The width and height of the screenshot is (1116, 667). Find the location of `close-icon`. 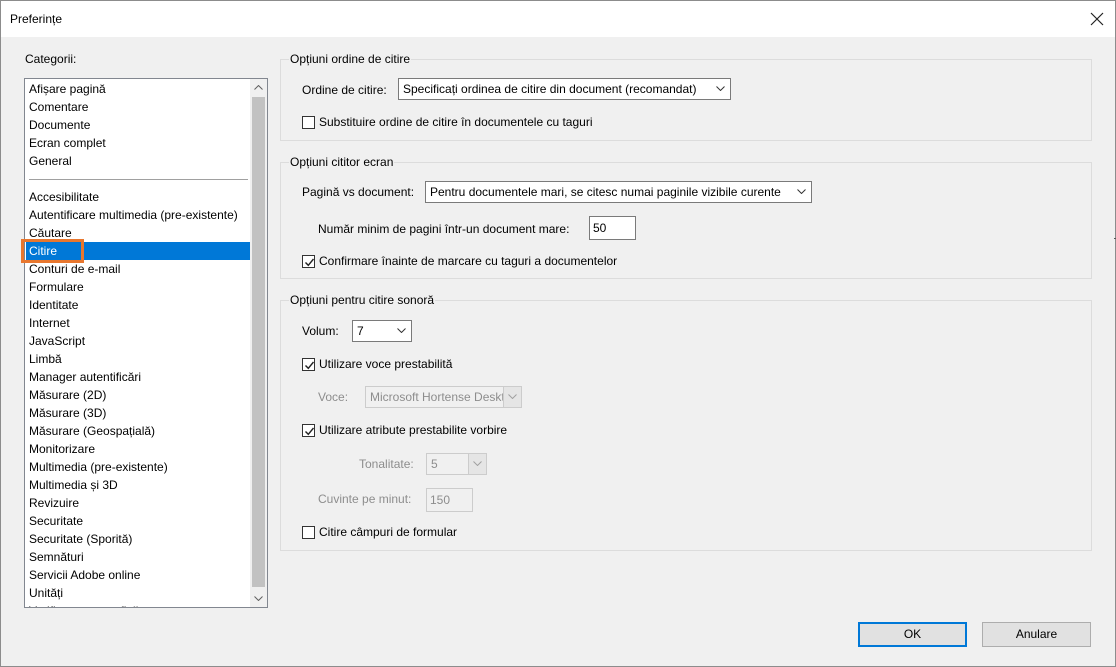

close-icon is located at coordinates (1097, 19).